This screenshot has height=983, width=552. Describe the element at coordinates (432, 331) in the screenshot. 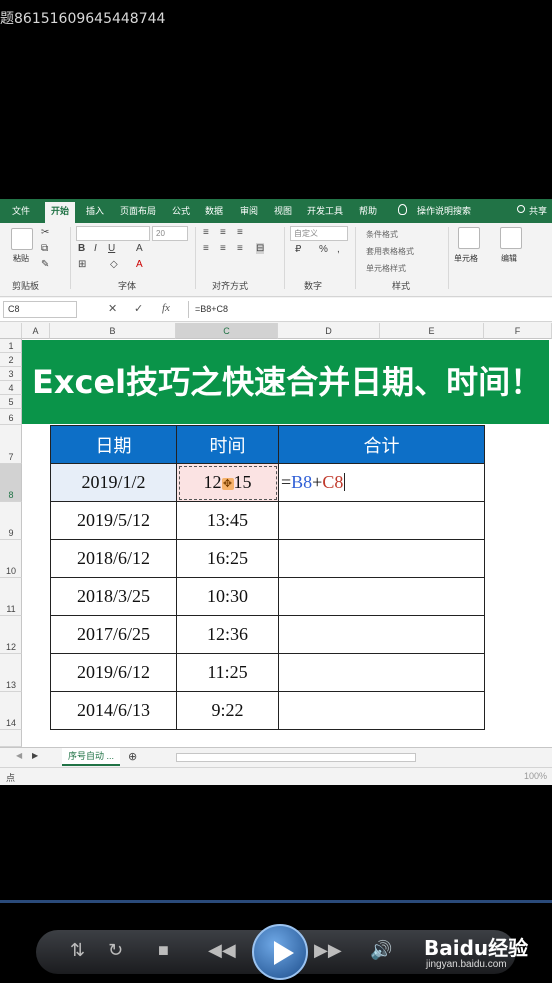

I see `column-header-e: E` at that location.